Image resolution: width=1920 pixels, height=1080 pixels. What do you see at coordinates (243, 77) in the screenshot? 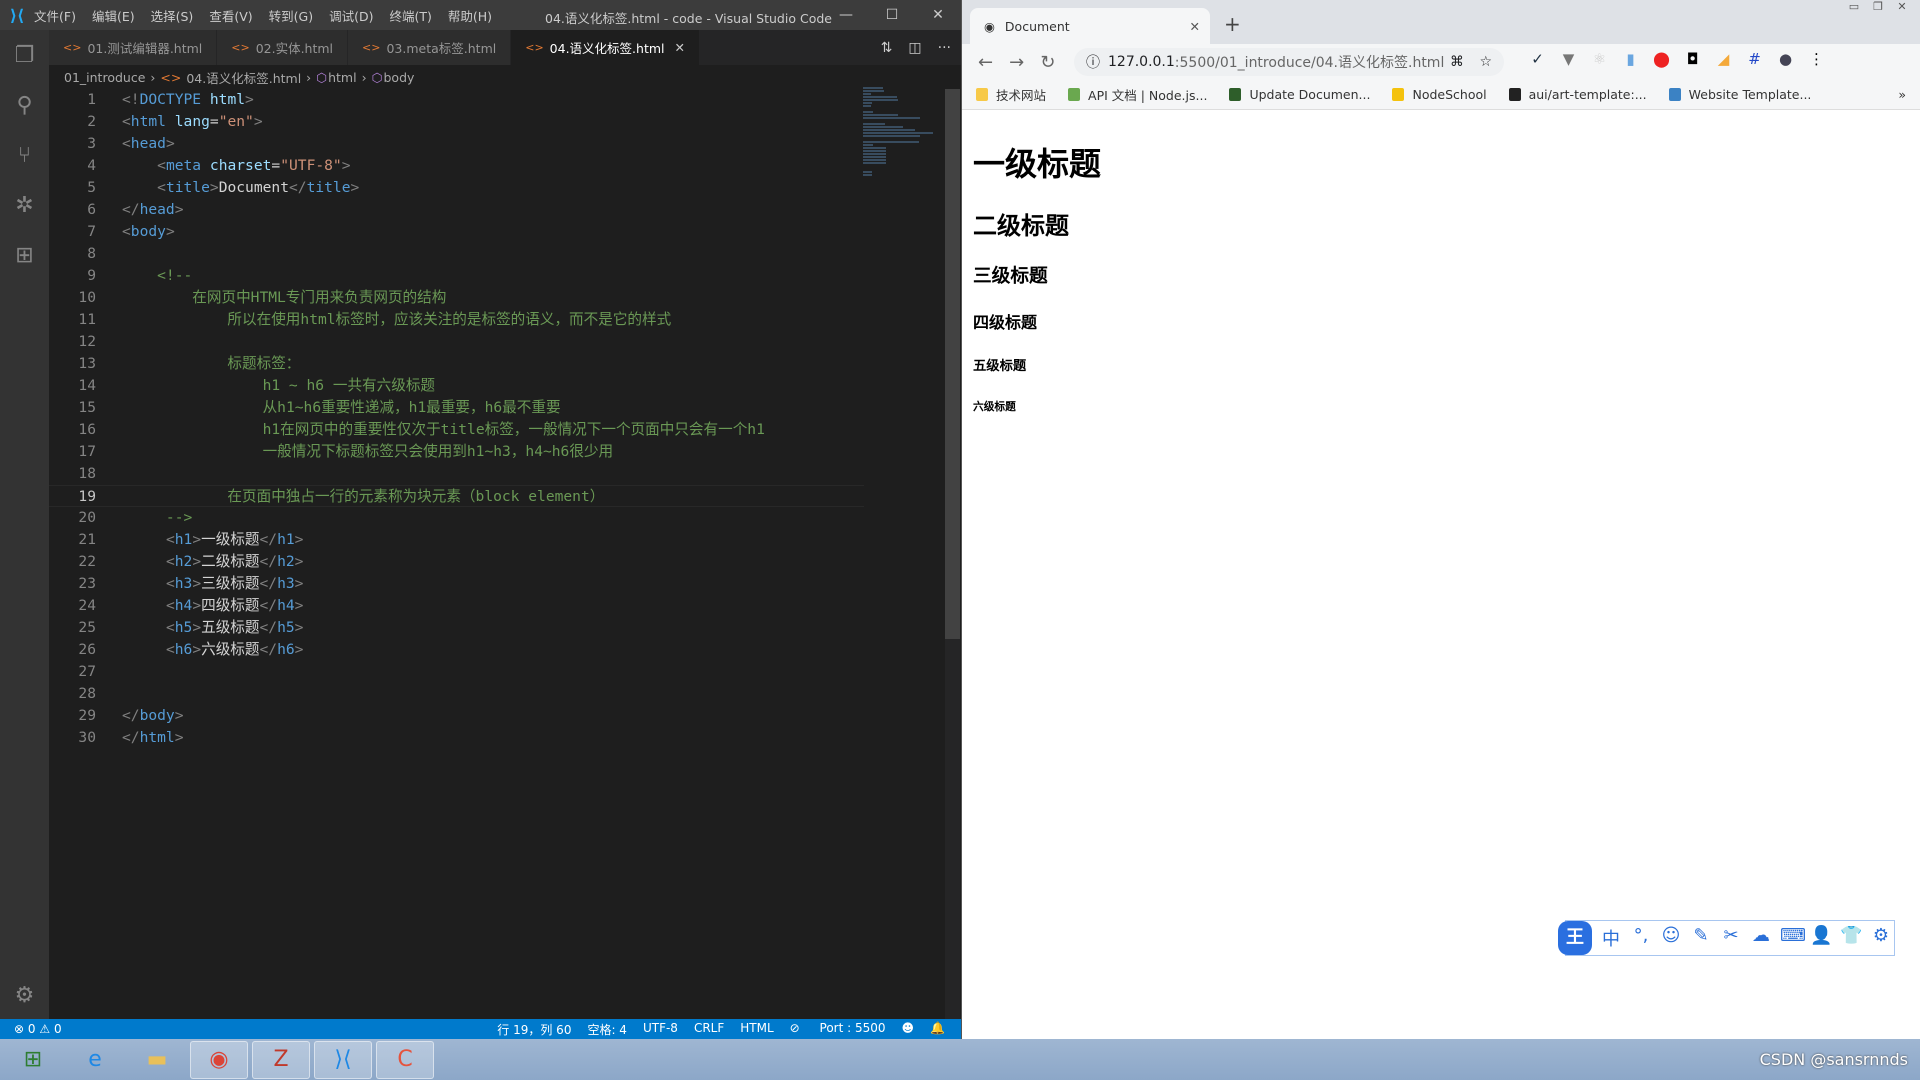
I see `breadcrumb-item: 04.语义化标签.html` at bounding box center [243, 77].